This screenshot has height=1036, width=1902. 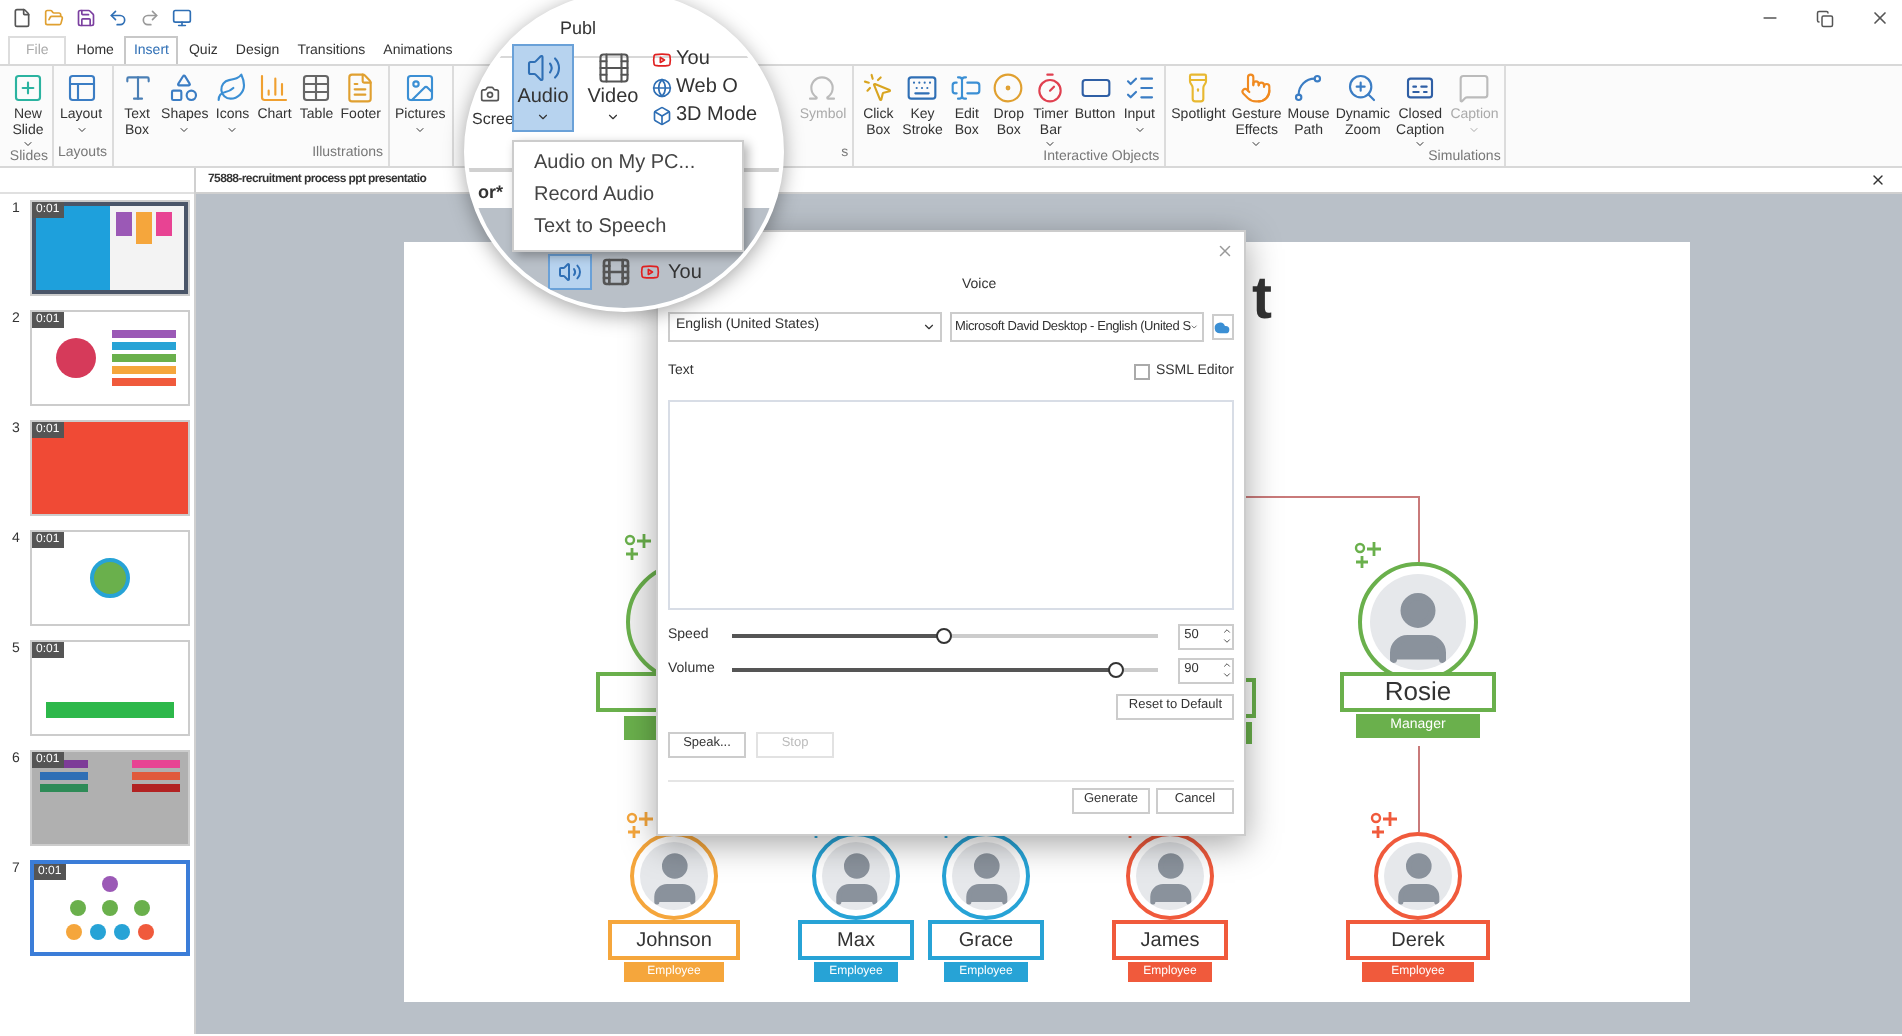 I want to click on globe-icon, so click(x=662, y=88).